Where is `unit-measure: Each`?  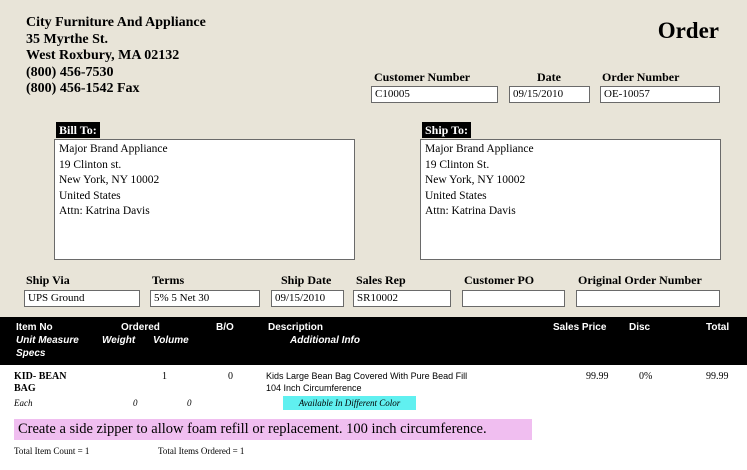
unit-measure: Each is located at coordinates (23, 403).